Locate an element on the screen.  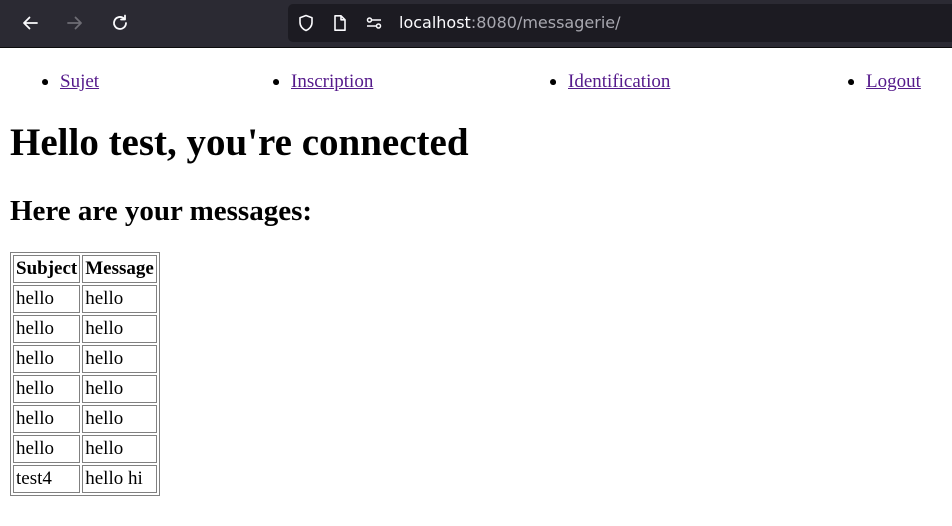
nav-item-logout: Logout is located at coordinates (884, 82).